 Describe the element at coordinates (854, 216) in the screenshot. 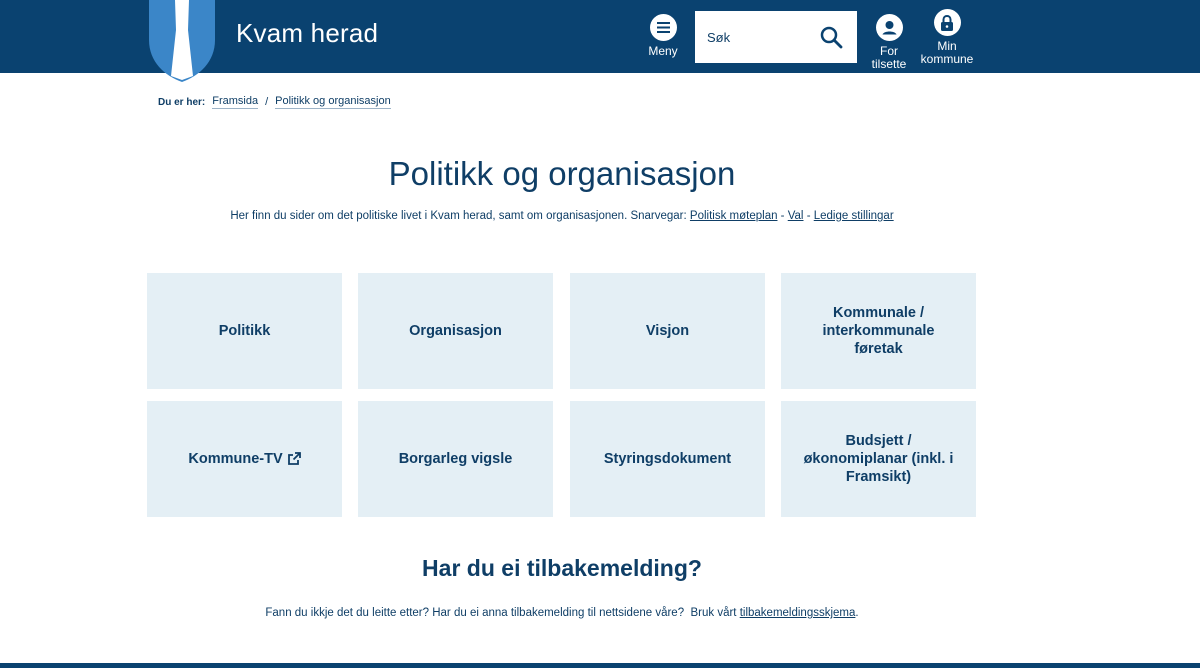

I see `shortcut-vacancies-link: Ledige stillingar` at that location.